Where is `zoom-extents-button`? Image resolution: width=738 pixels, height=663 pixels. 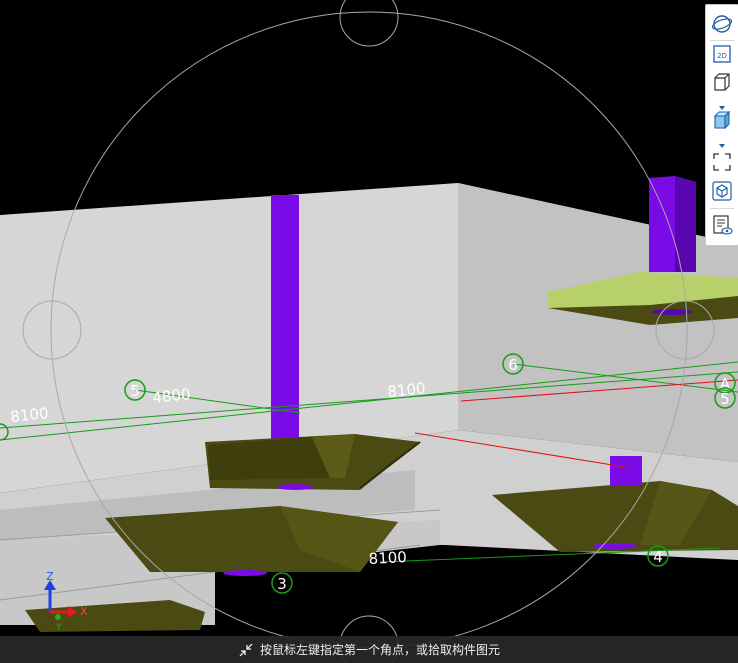 zoom-extents-button is located at coordinates (722, 162).